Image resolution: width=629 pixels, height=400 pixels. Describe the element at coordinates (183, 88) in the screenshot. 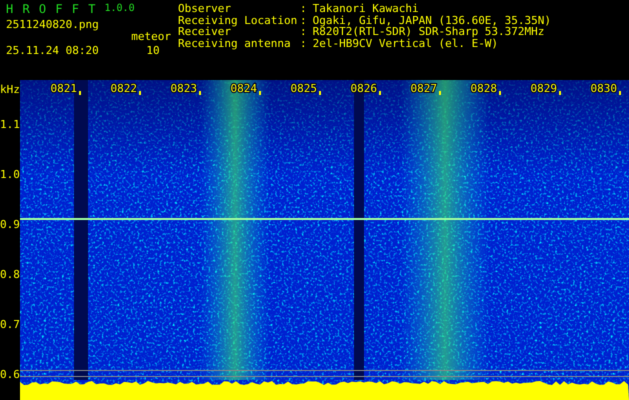

I see `time-label: 0823` at that location.